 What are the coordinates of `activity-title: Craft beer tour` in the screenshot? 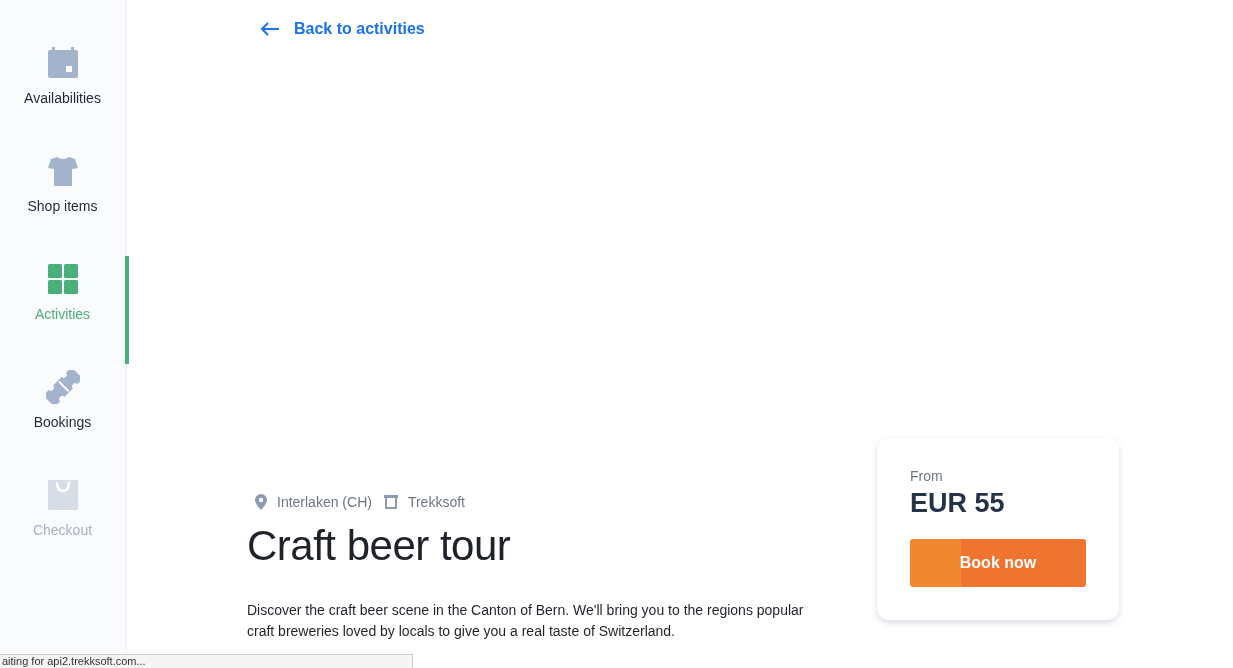 It's located at (379, 546).